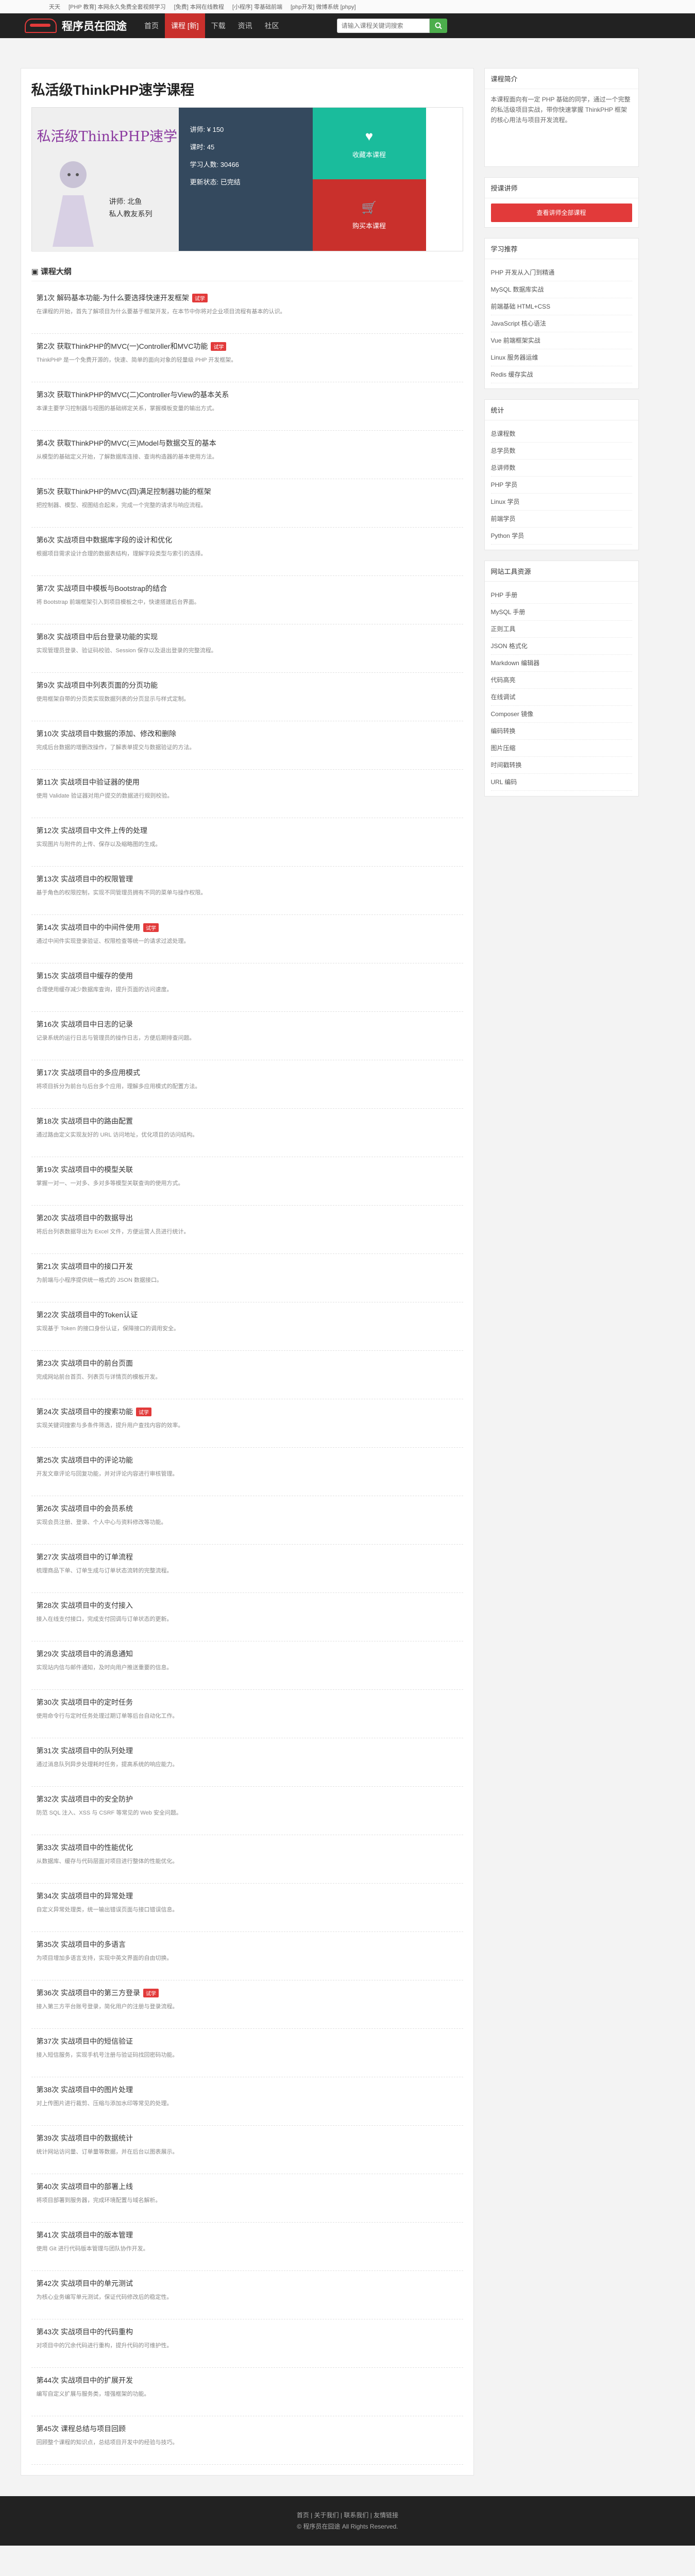 The height and width of the screenshot is (2576, 695). Describe the element at coordinates (97, 637) in the screenshot. I see `lesson-title-text: 第8次 实战项目中后台登录功能的实现` at that location.